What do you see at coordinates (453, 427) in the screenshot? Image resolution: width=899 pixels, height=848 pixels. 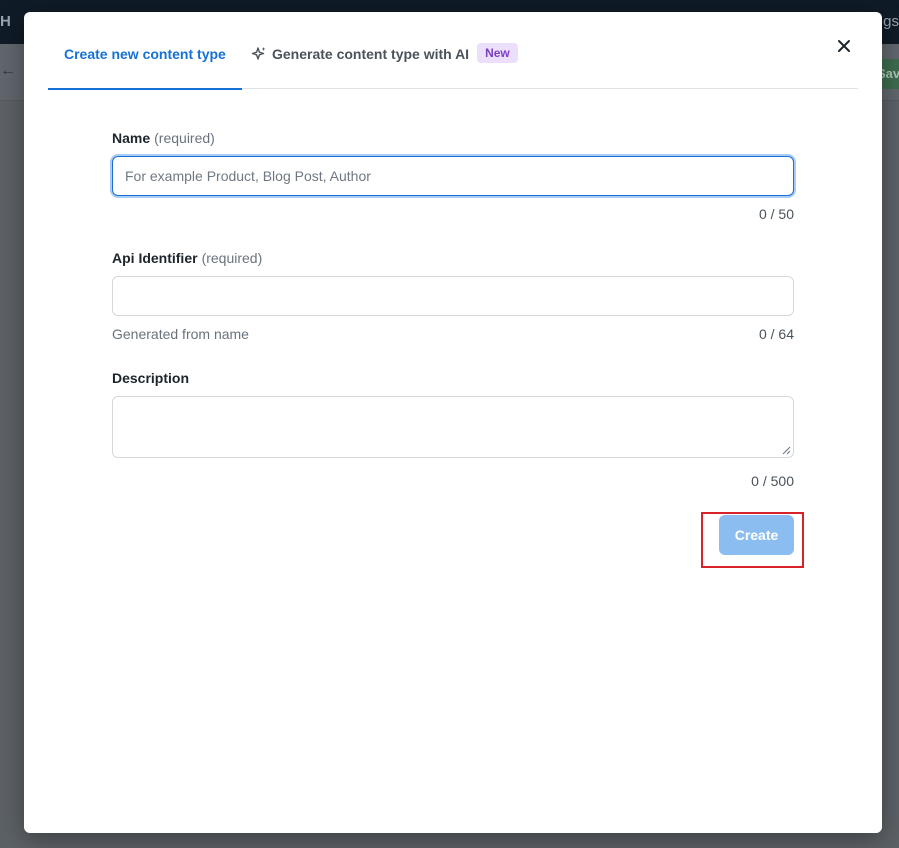 I see `description-textarea` at bounding box center [453, 427].